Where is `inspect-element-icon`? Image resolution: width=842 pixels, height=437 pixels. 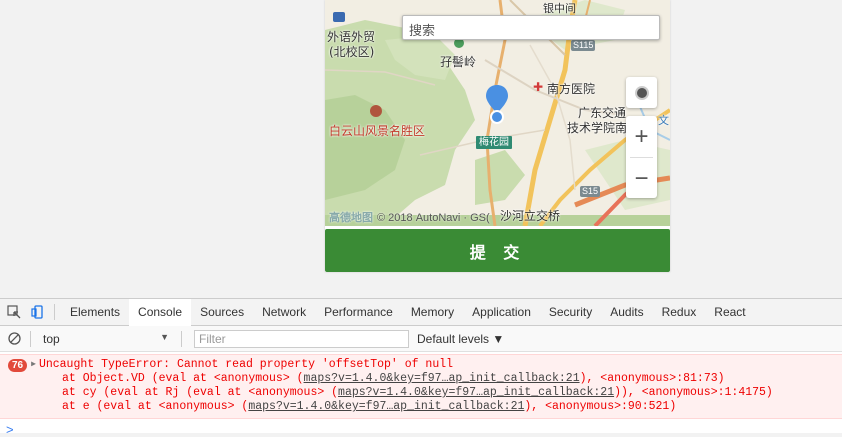
inspect-element-icon is located at coordinates (14, 312).